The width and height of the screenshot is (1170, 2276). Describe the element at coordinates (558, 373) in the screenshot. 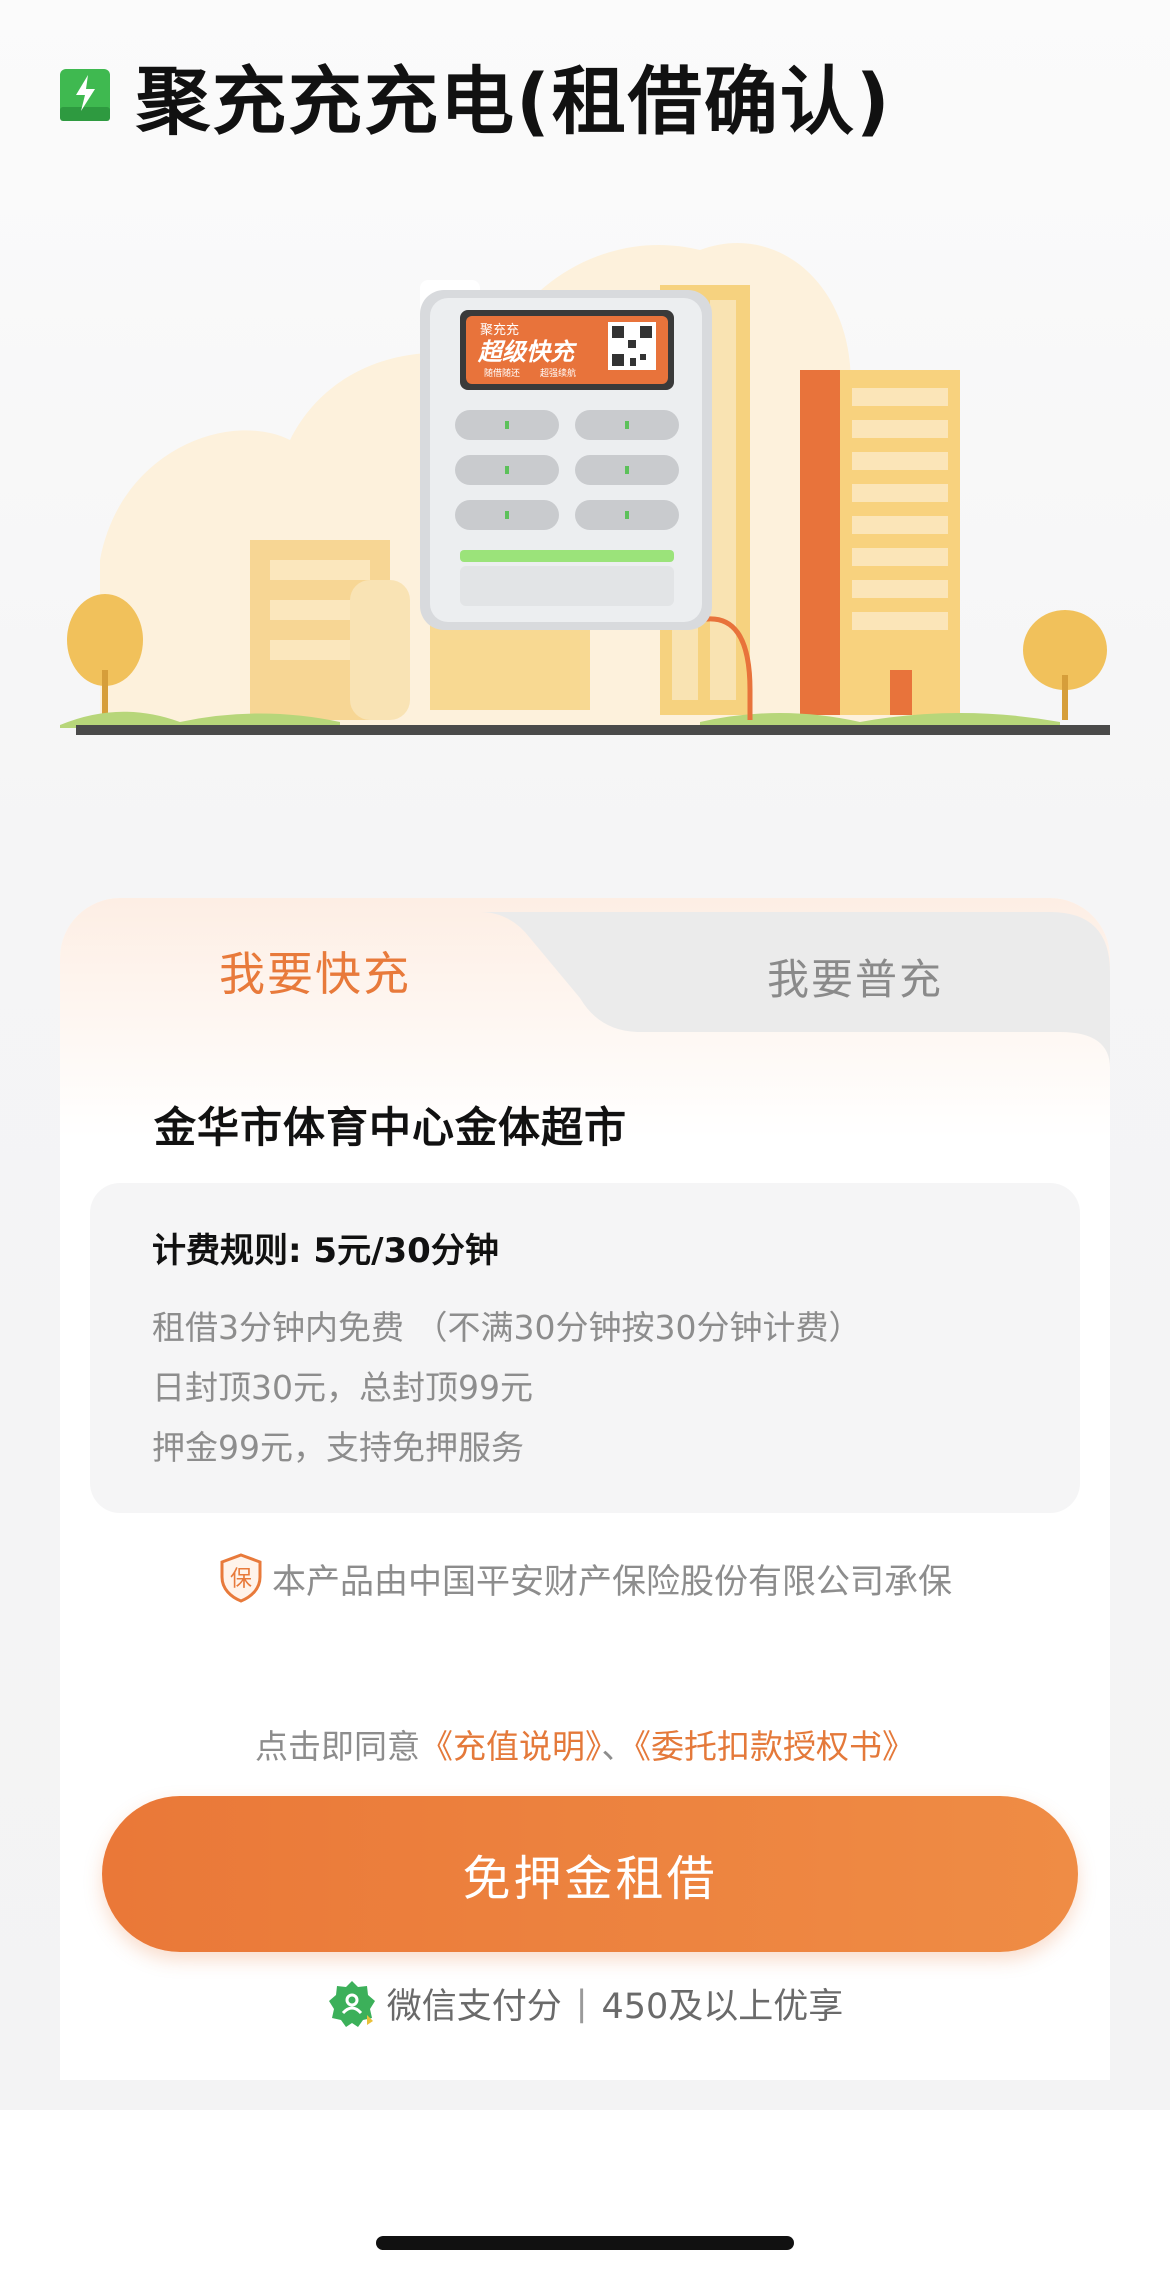

I see `machine-sub-right: 超强续航` at that location.